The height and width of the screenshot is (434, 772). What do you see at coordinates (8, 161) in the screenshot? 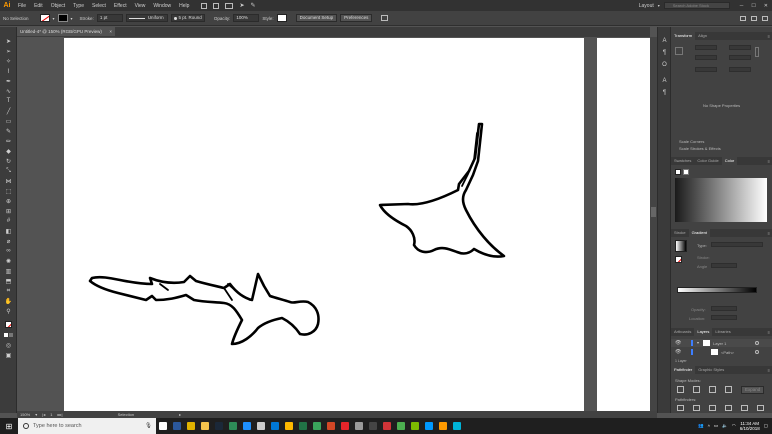
I see `rotate-tool-icon: ↻` at bounding box center [8, 161].